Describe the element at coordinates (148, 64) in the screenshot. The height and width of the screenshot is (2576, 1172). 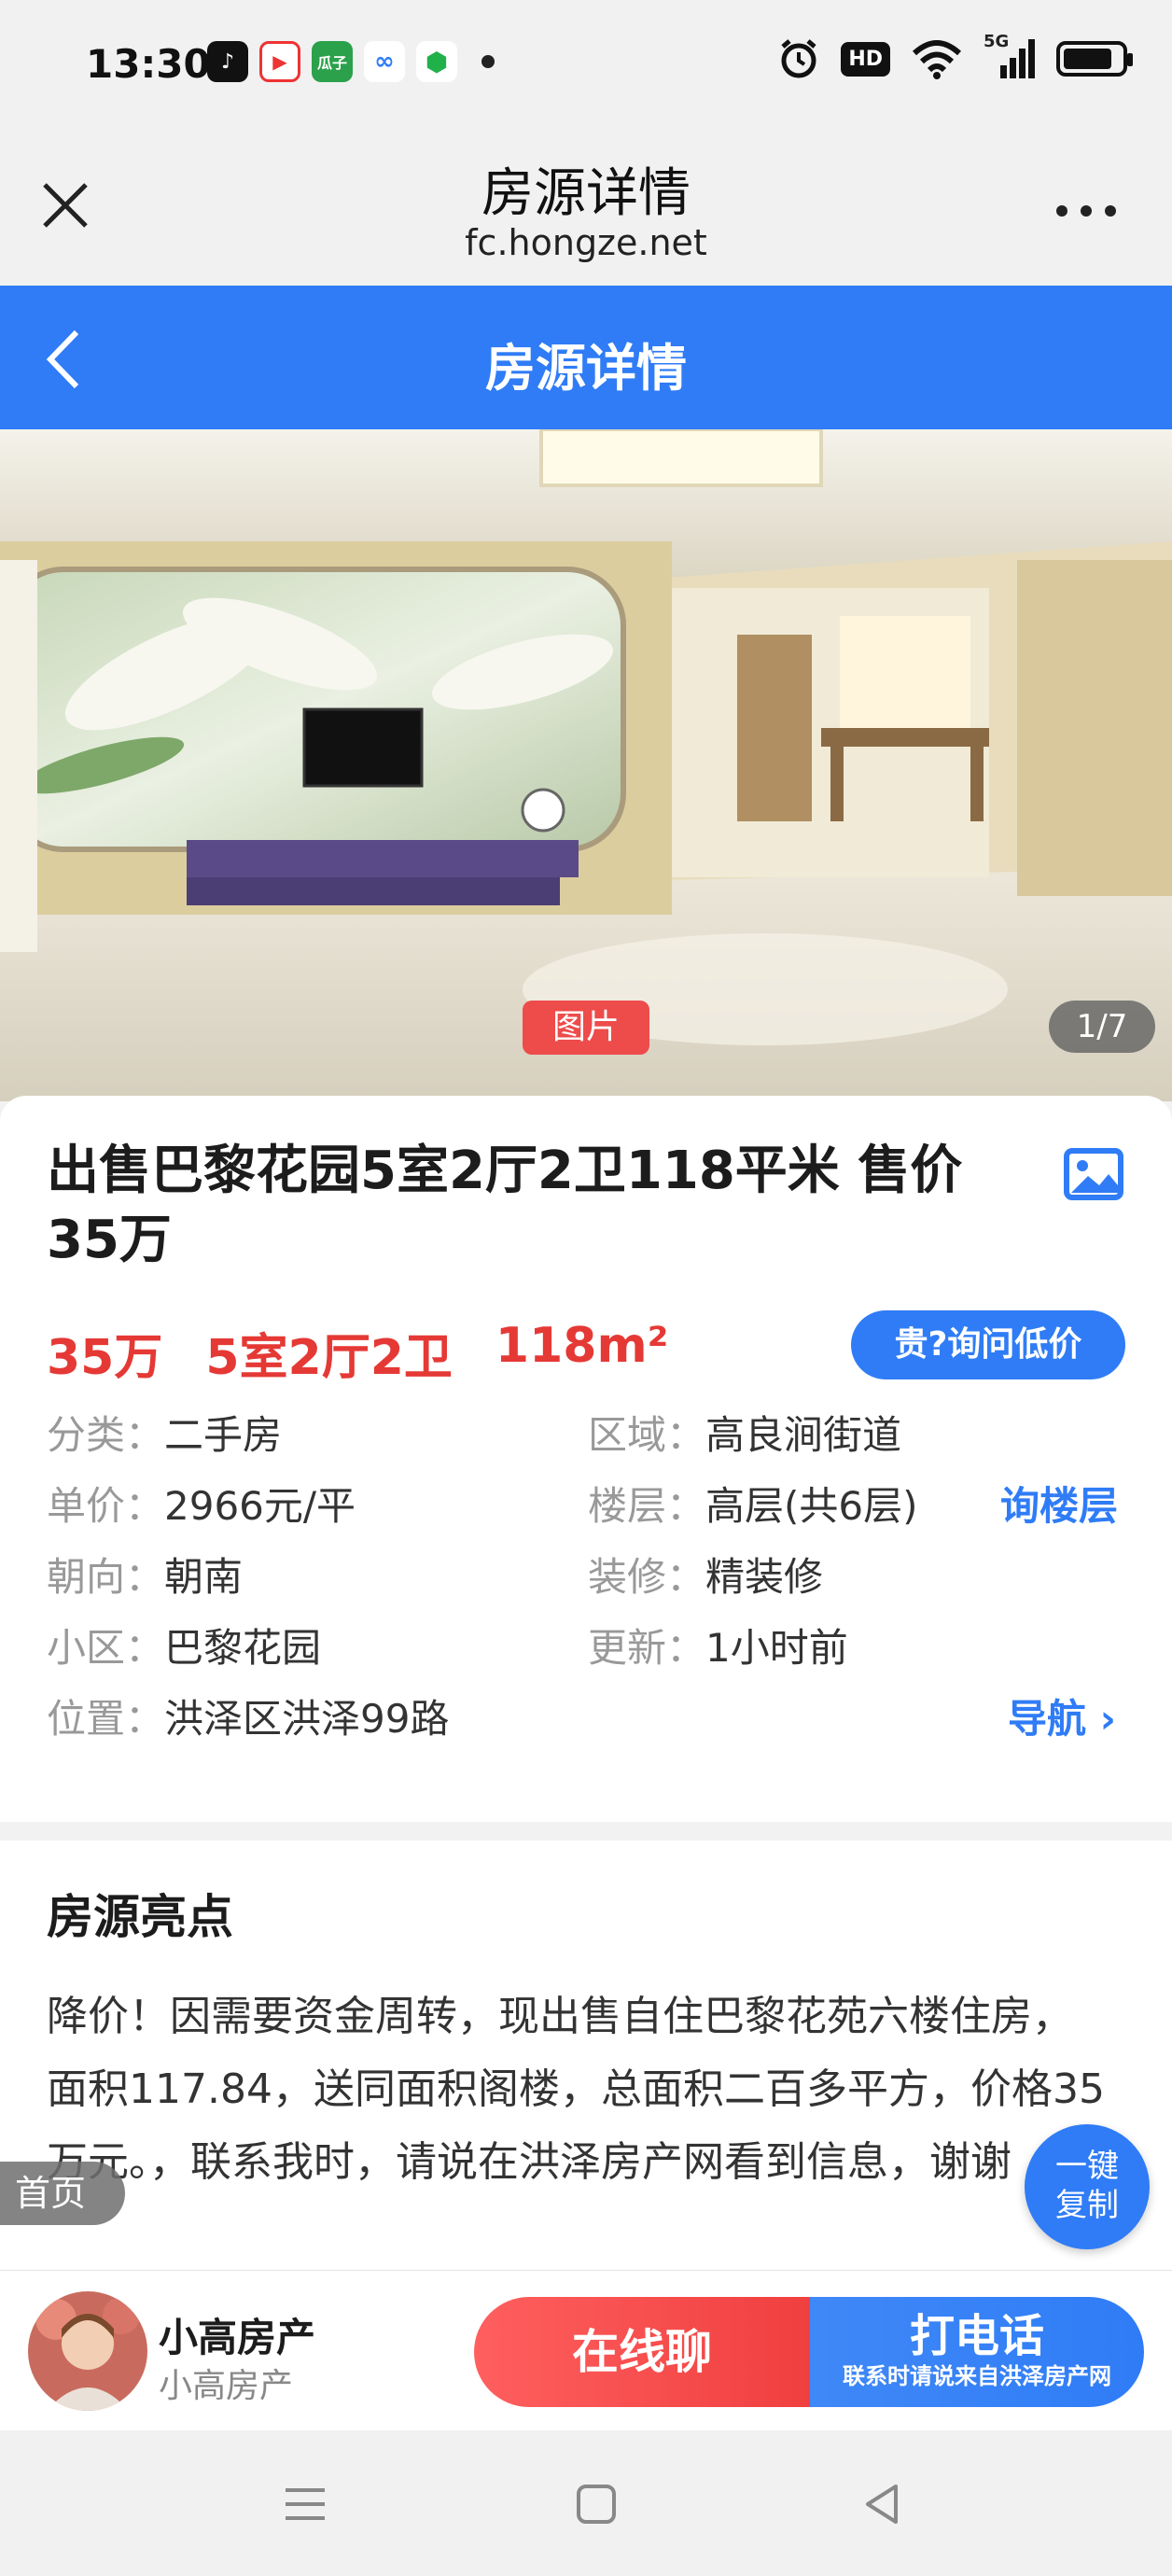
I see `status-time: 13:30` at that location.